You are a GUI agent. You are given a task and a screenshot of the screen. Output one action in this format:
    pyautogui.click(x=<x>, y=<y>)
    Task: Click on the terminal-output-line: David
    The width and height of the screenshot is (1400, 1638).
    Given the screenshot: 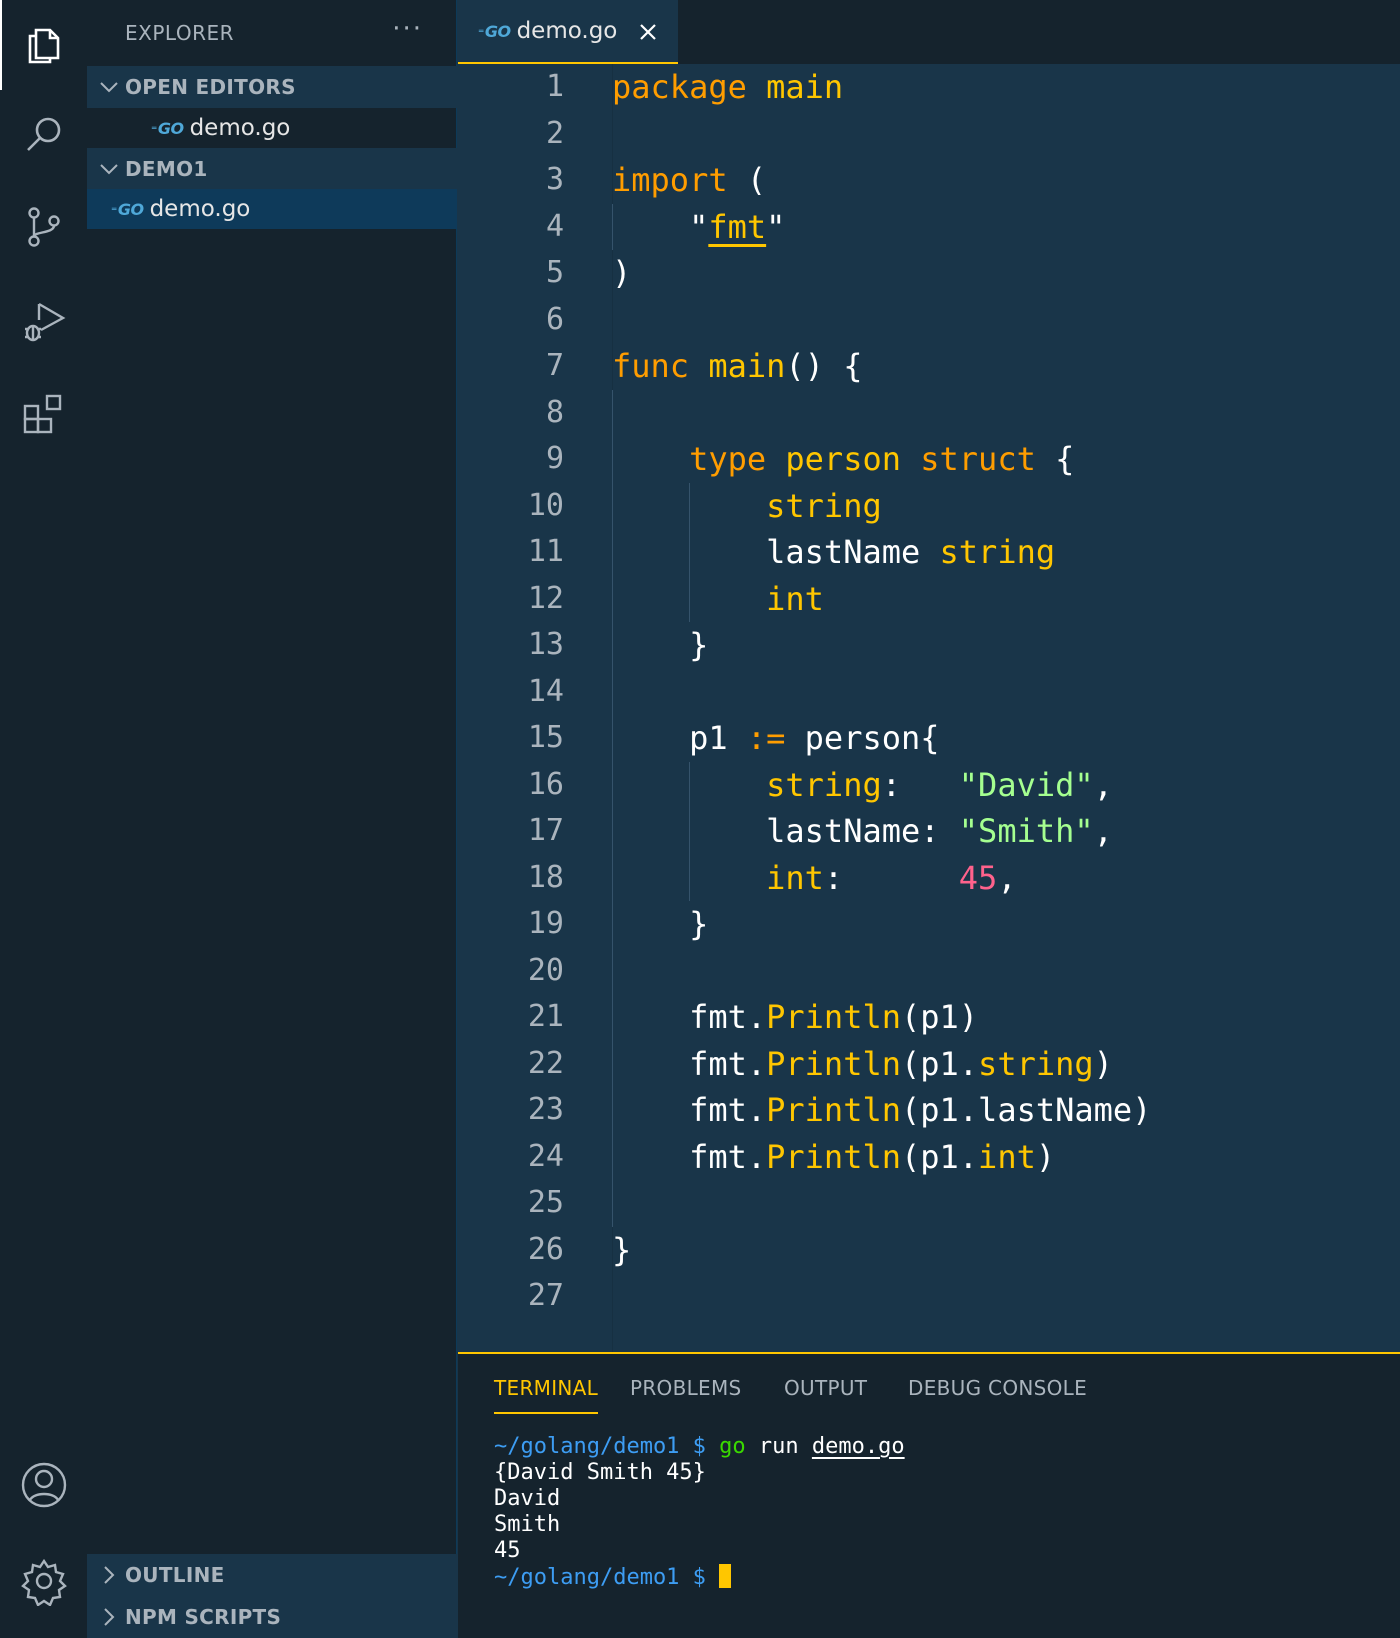 What is the action you would take?
    pyautogui.click(x=527, y=1498)
    